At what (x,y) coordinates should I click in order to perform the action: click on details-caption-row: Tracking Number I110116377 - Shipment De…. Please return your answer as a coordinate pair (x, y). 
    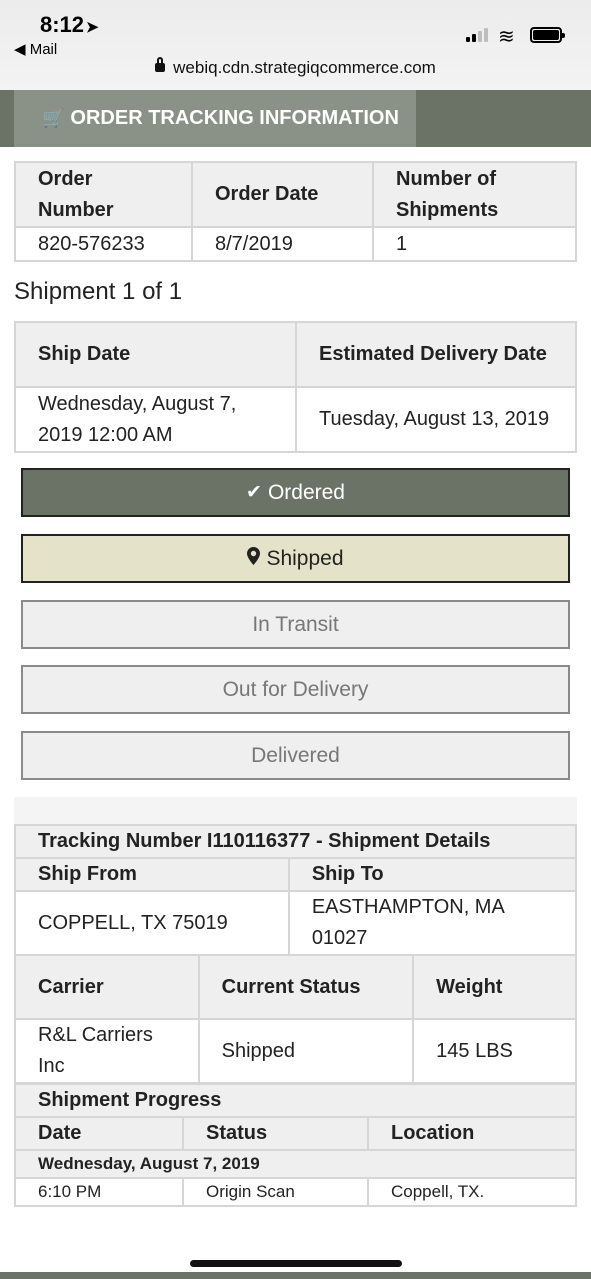
    Looking at the image, I should click on (295, 841).